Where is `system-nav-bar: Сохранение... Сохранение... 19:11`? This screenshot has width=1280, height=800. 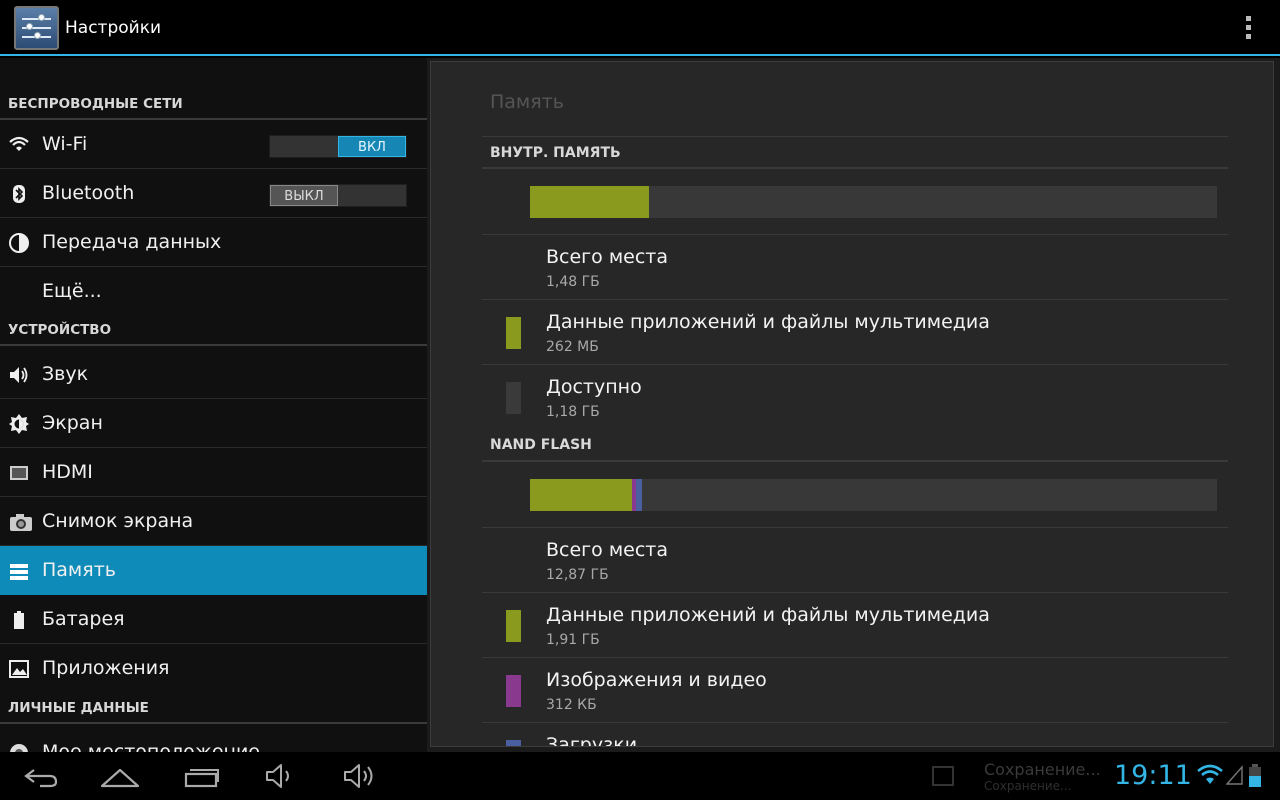
system-nav-bar: Сохранение... Сохранение... 19:11 is located at coordinates (640, 776).